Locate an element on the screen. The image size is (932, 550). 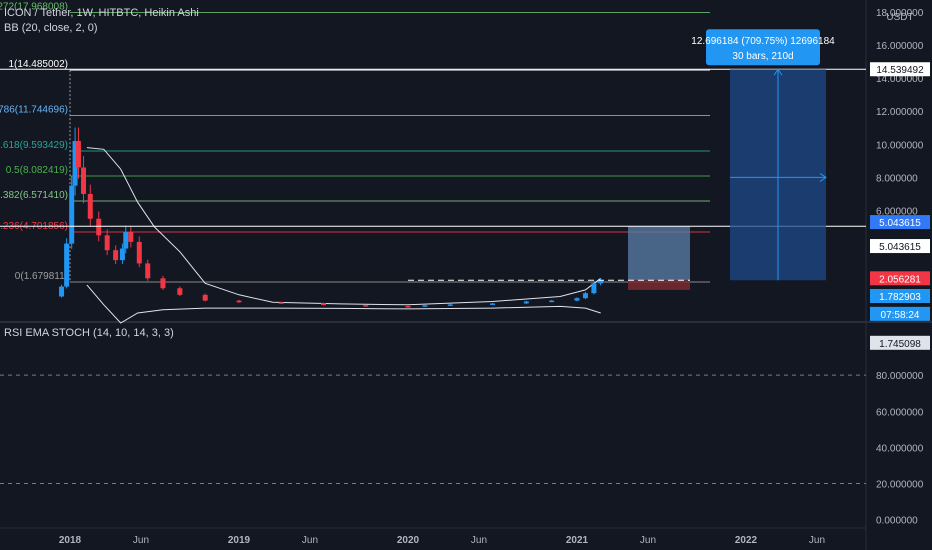
fib-level-label: 0.618(9.593429) is located at coordinates (34, 145).